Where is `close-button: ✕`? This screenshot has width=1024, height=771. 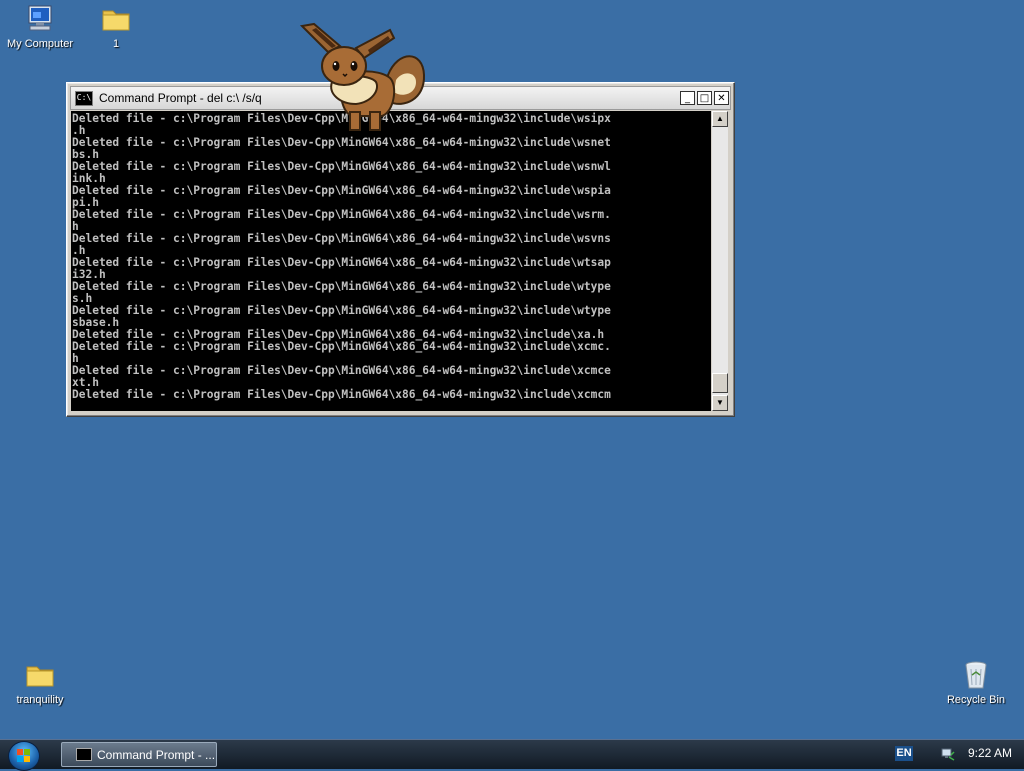 close-button: ✕ is located at coordinates (721, 98).